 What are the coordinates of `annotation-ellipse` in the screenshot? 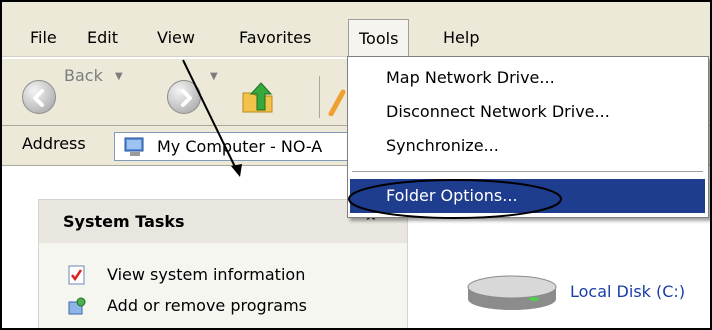 It's located at (455, 199).